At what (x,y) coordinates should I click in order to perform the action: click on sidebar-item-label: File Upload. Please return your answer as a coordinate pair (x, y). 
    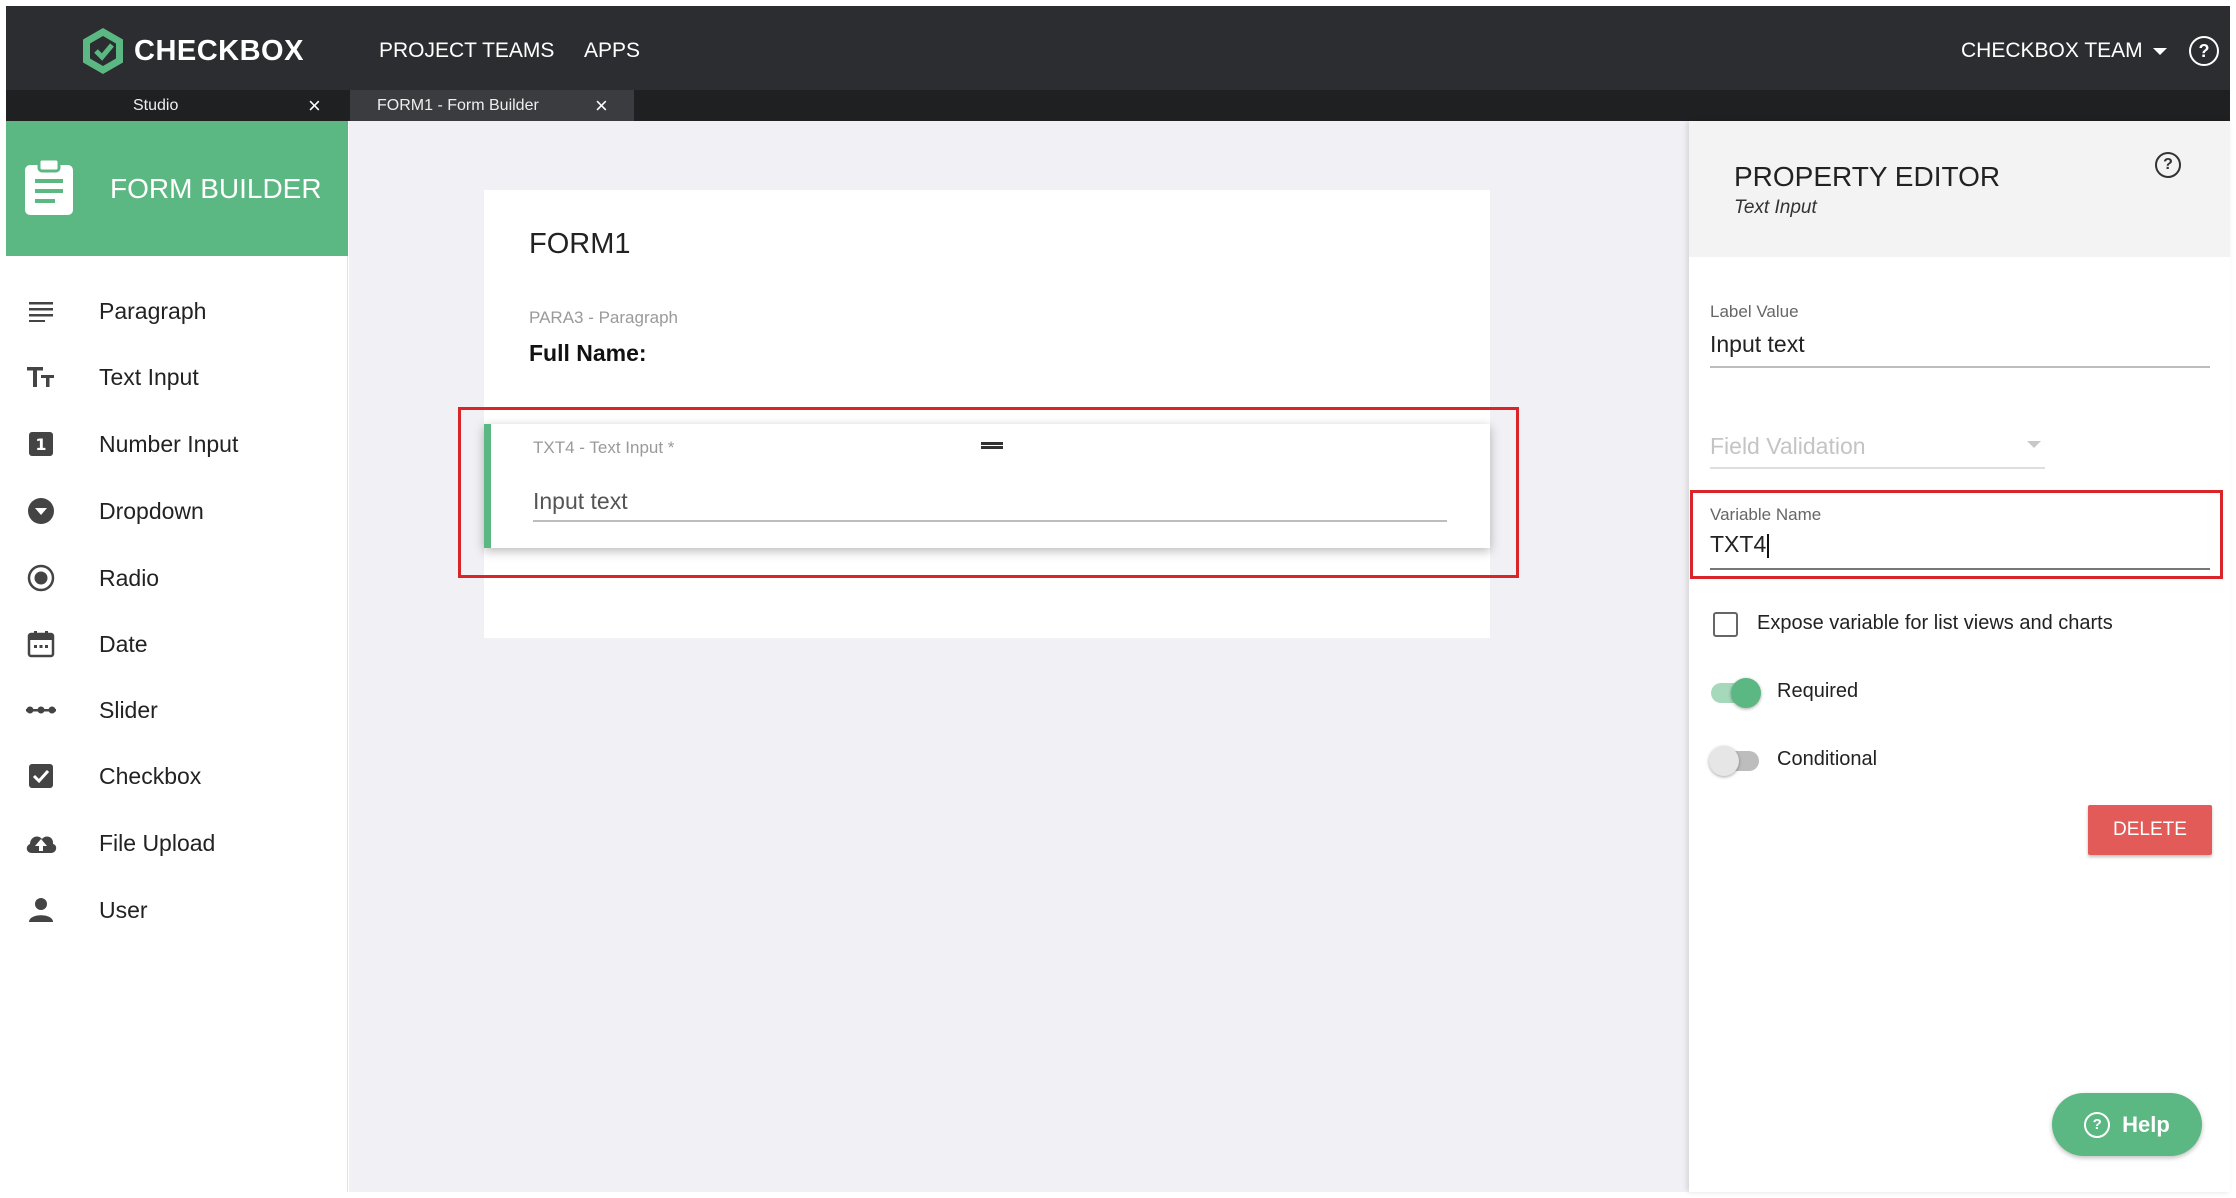
    Looking at the image, I should click on (157, 842).